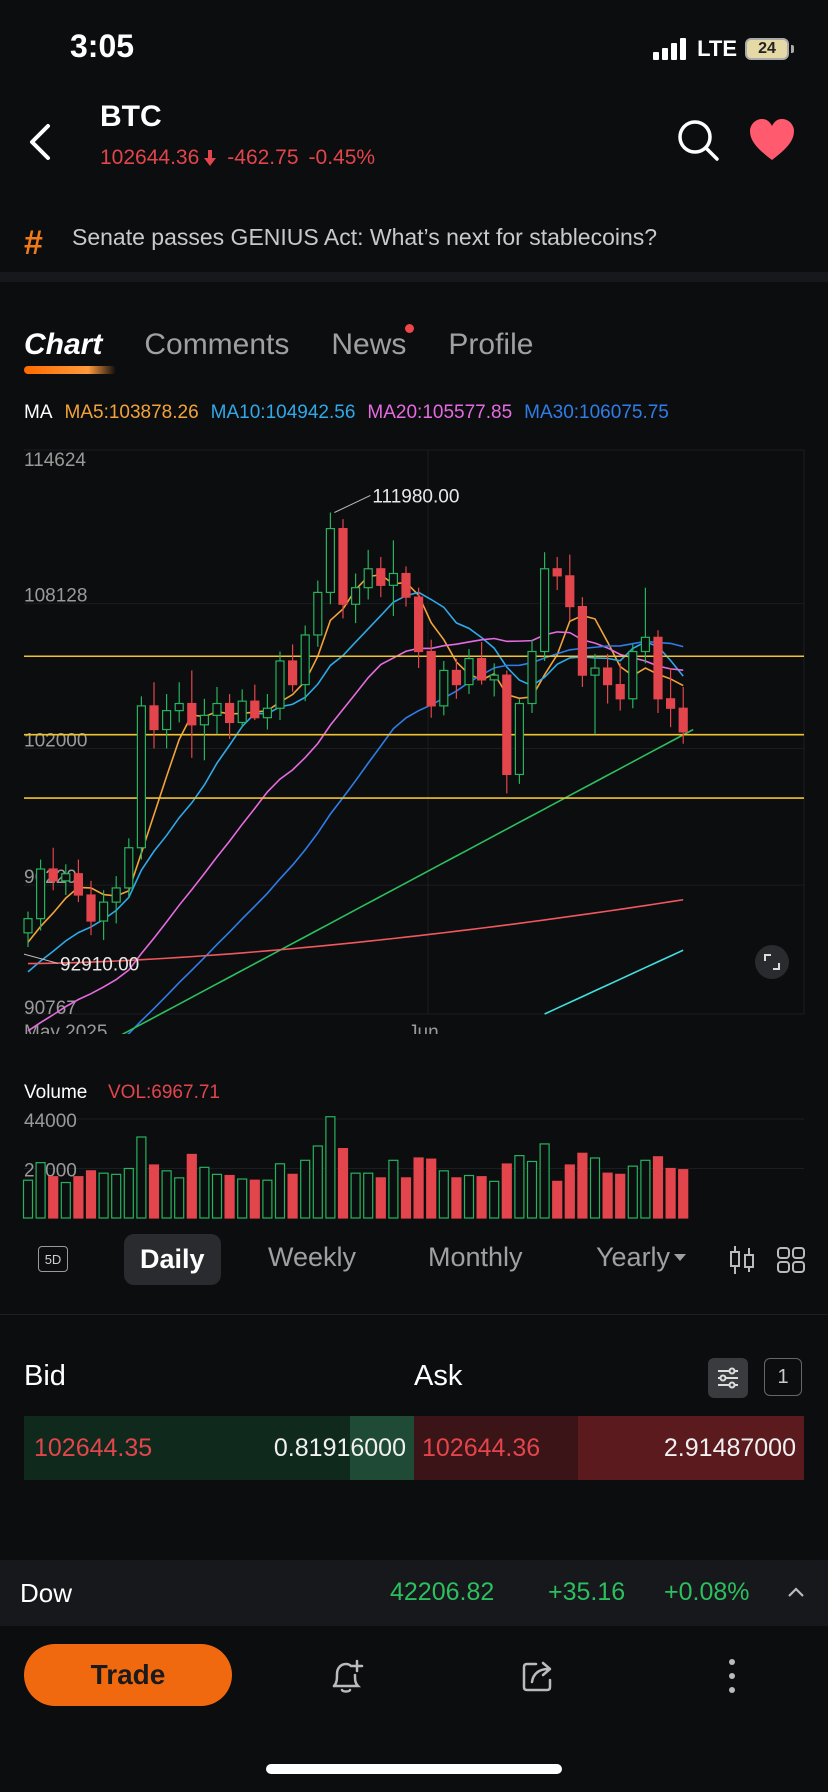 Image resolution: width=828 pixels, height=1792 pixels. I want to click on search-icon, so click(698, 140).